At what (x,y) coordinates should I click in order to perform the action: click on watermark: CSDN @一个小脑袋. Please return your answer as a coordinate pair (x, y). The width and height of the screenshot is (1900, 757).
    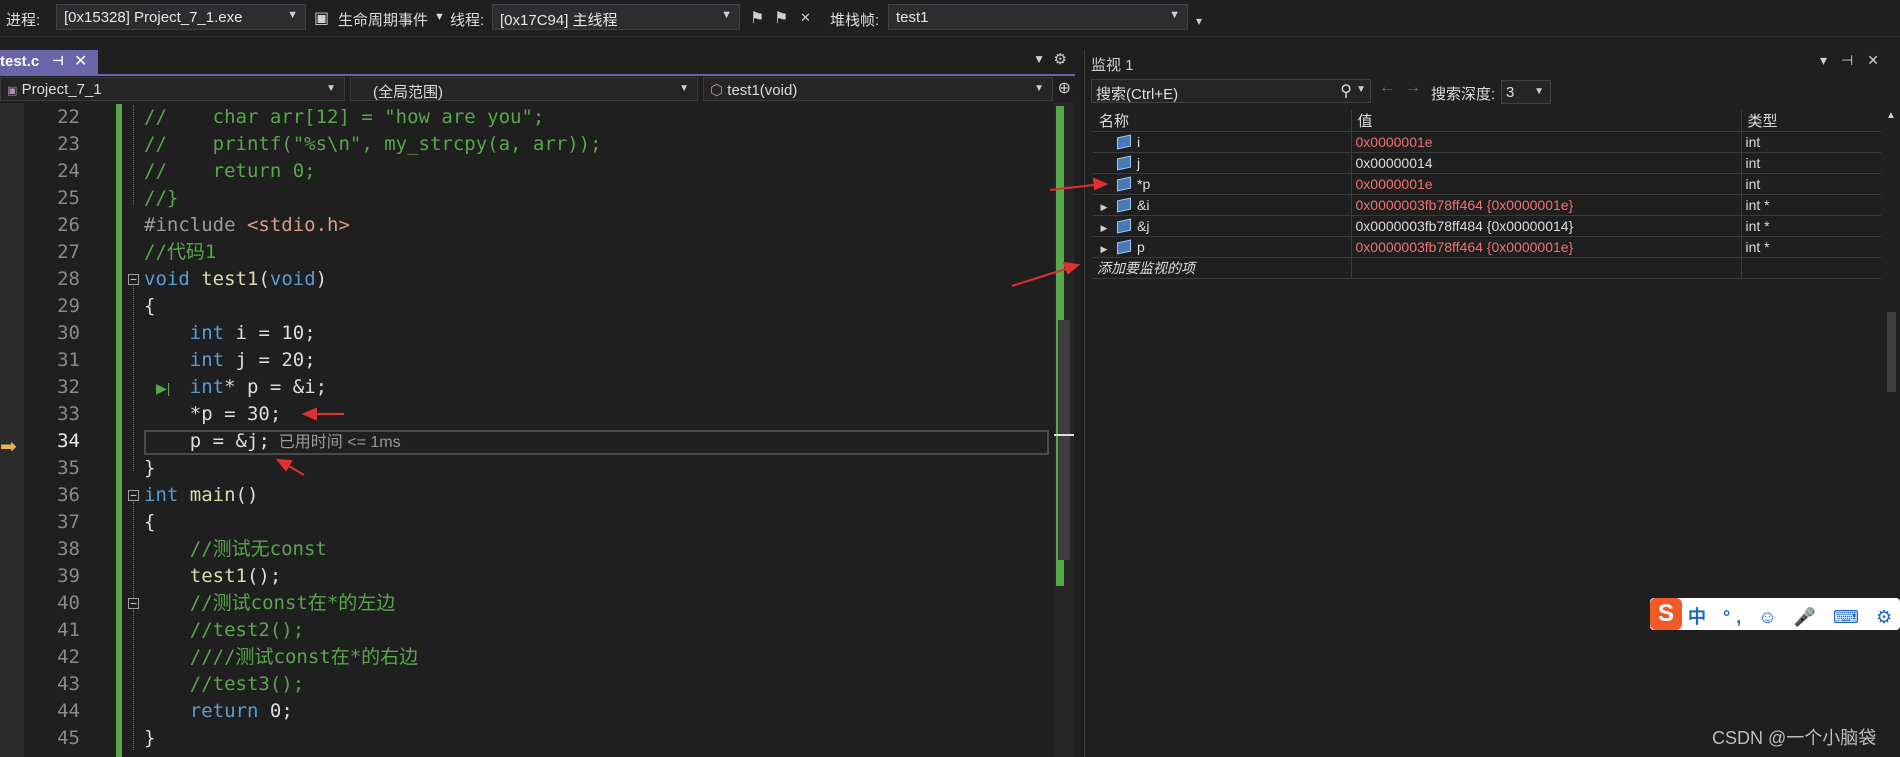
    Looking at the image, I should click on (1794, 738).